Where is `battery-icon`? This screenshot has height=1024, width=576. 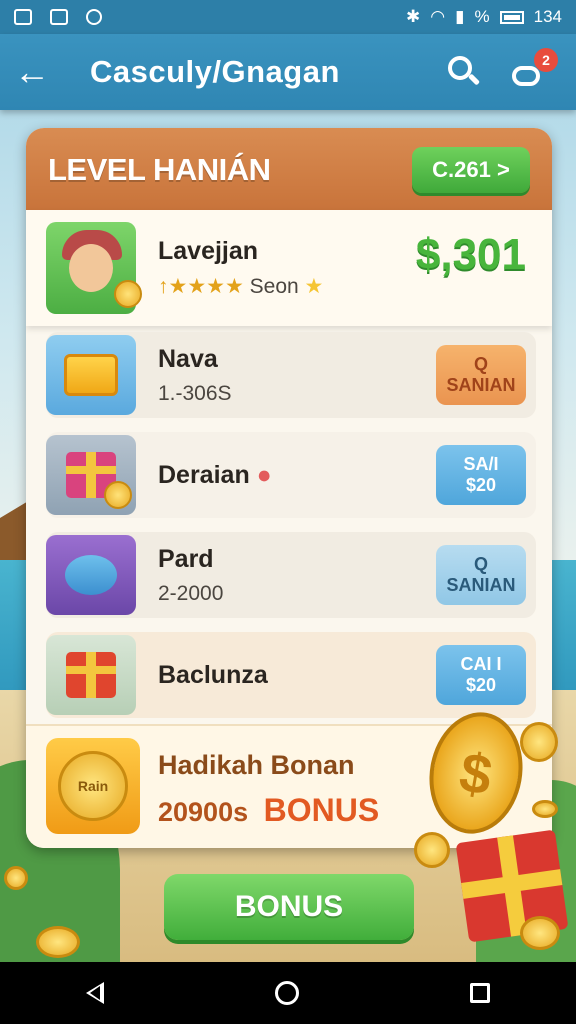
battery-icon is located at coordinates (511, 17).